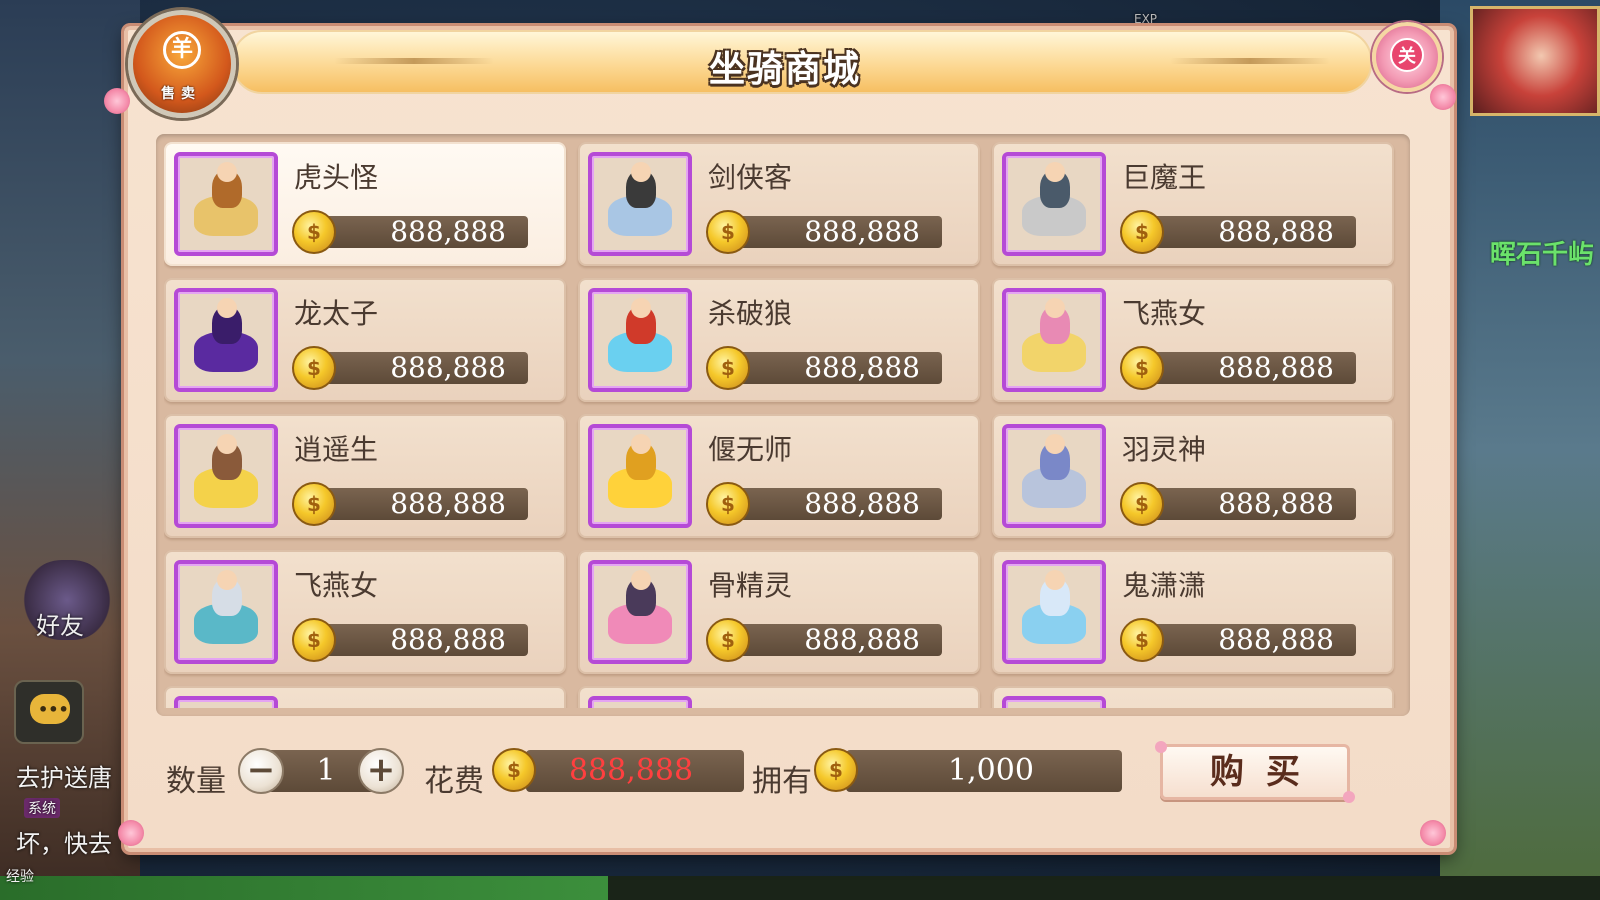 This screenshot has height=900, width=1600. Describe the element at coordinates (991, 770) in the screenshot. I see `owned-value: 1,000` at that location.